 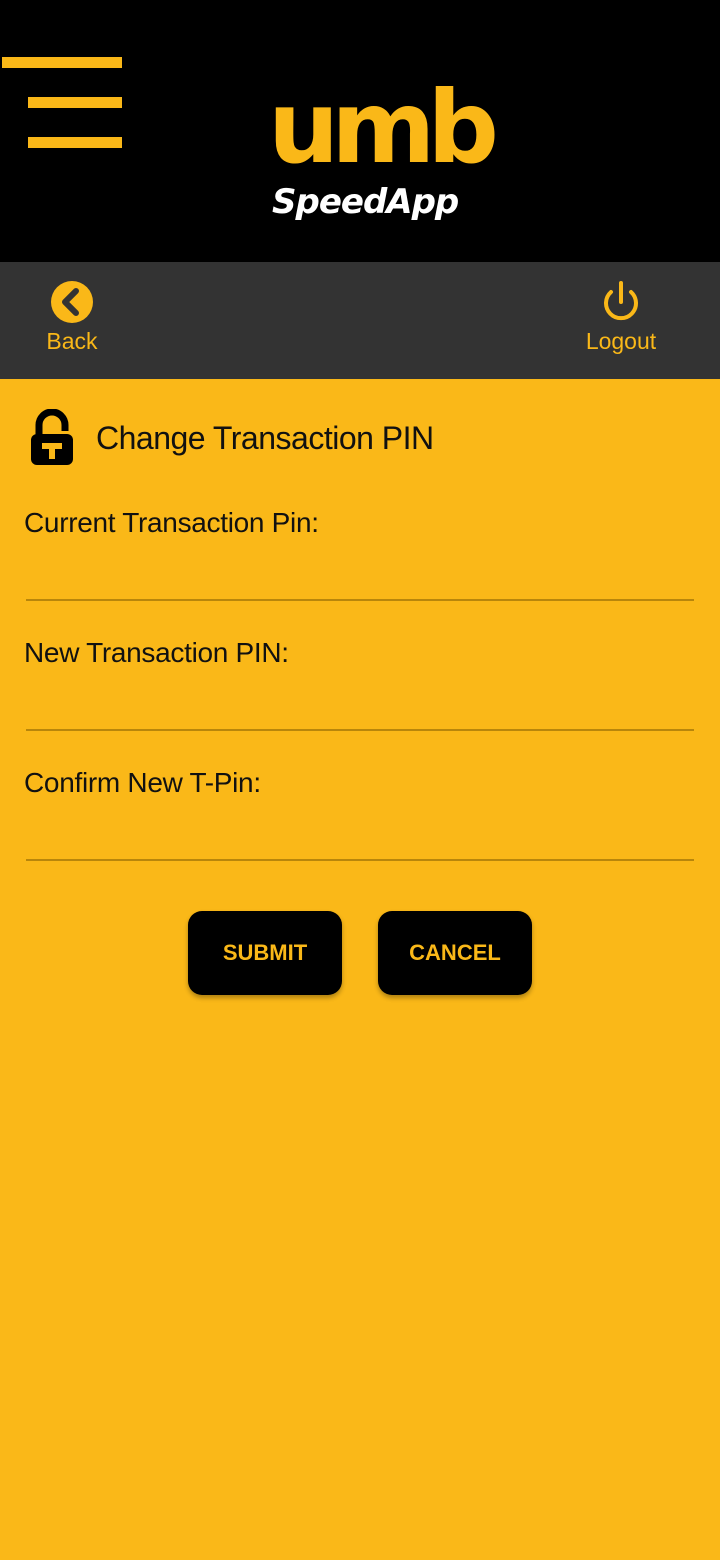 I want to click on padlock-icon, so click(x=52, y=437).